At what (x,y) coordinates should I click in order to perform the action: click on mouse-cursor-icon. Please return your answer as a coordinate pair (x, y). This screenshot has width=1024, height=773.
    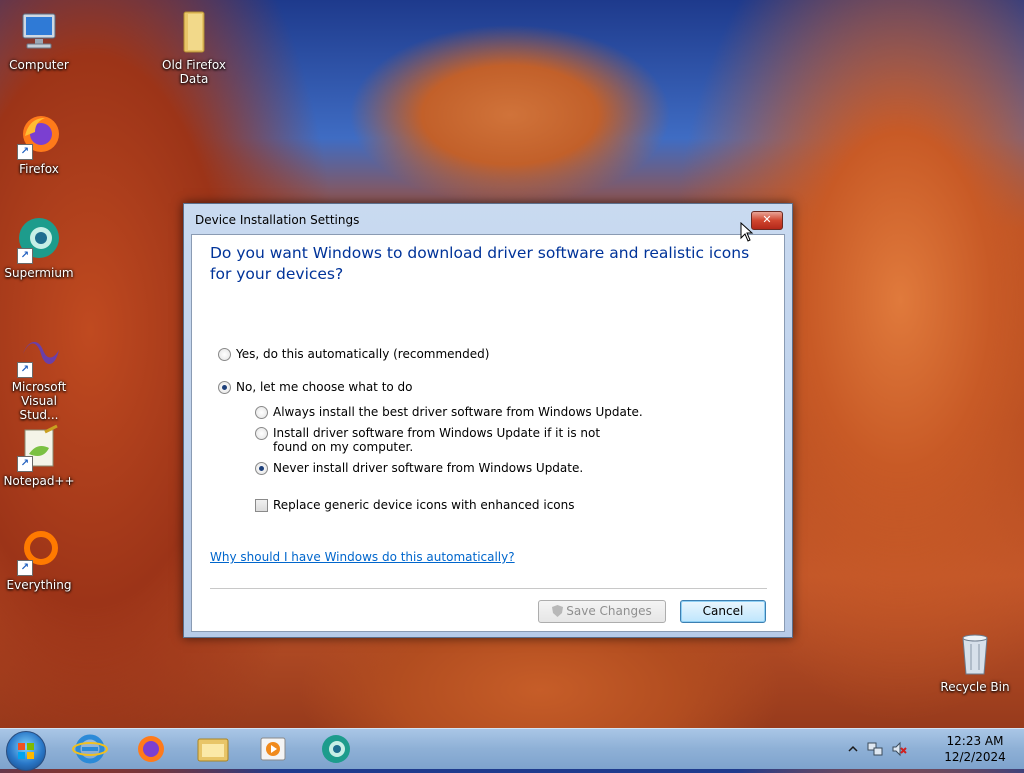
    Looking at the image, I should click on (747, 232).